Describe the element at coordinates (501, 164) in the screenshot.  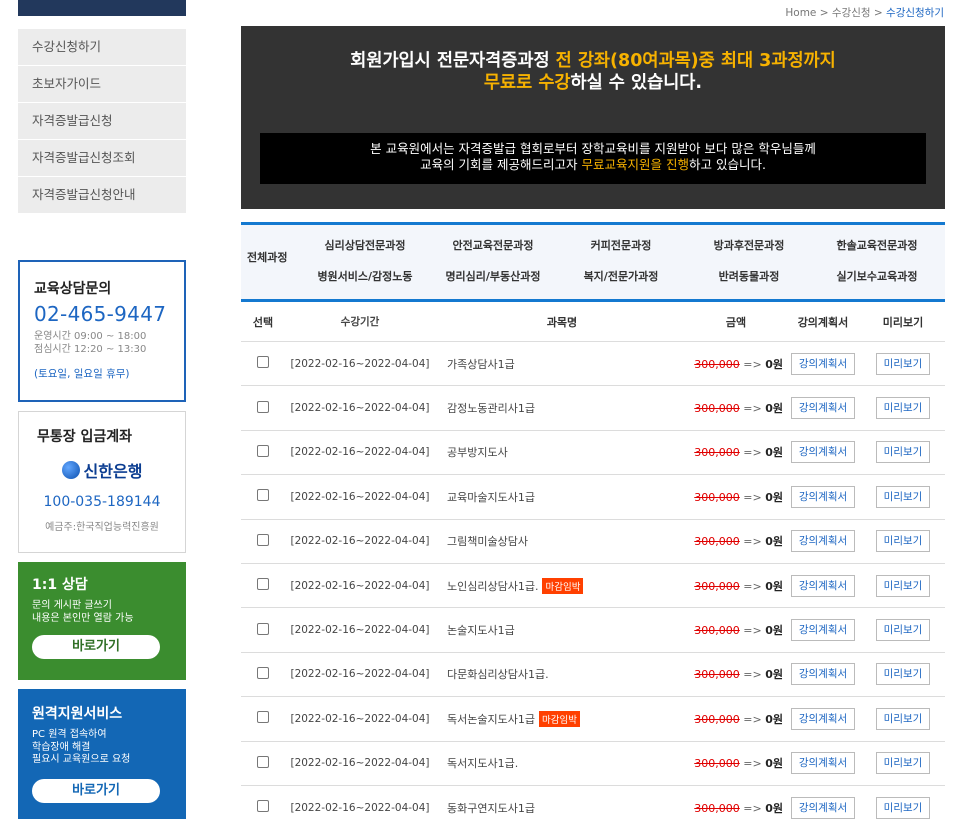
I see `banner-text: 교육의 기회를 제공해드리고자` at that location.